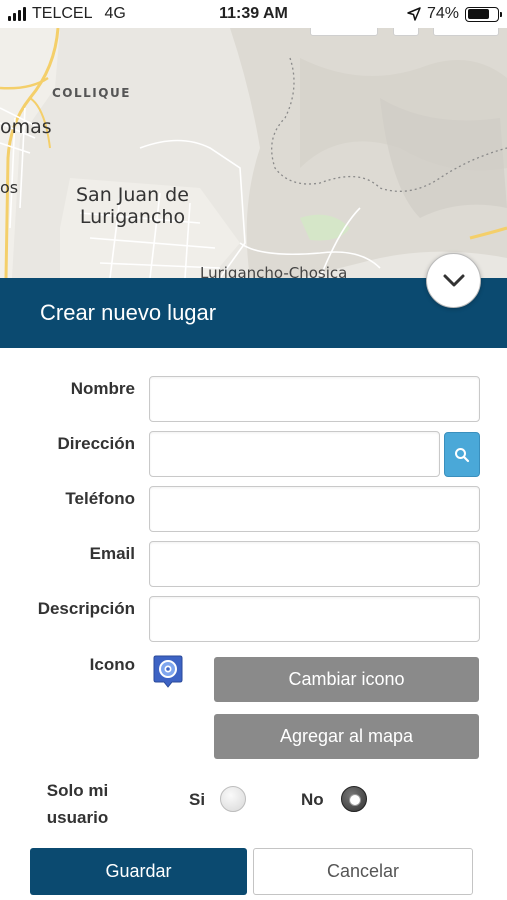 Image resolution: width=507 pixels, height=900 pixels. I want to click on map-label-os: os, so click(9, 187).